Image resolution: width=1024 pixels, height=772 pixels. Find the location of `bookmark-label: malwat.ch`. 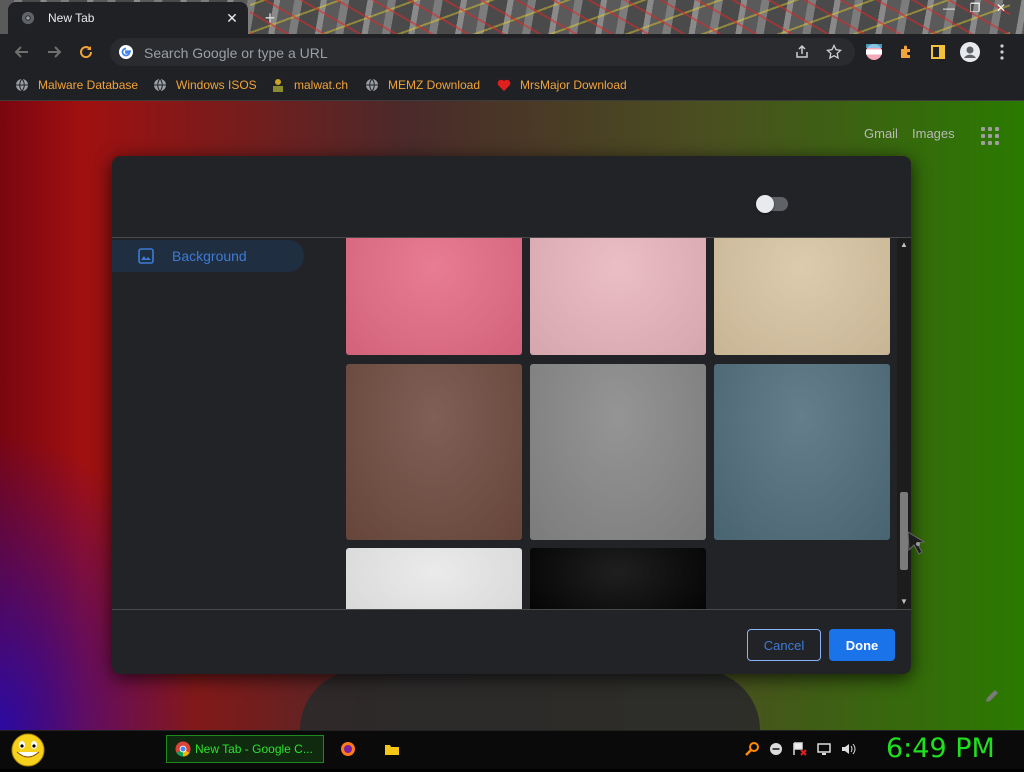

bookmark-label: malwat.ch is located at coordinates (321, 85).